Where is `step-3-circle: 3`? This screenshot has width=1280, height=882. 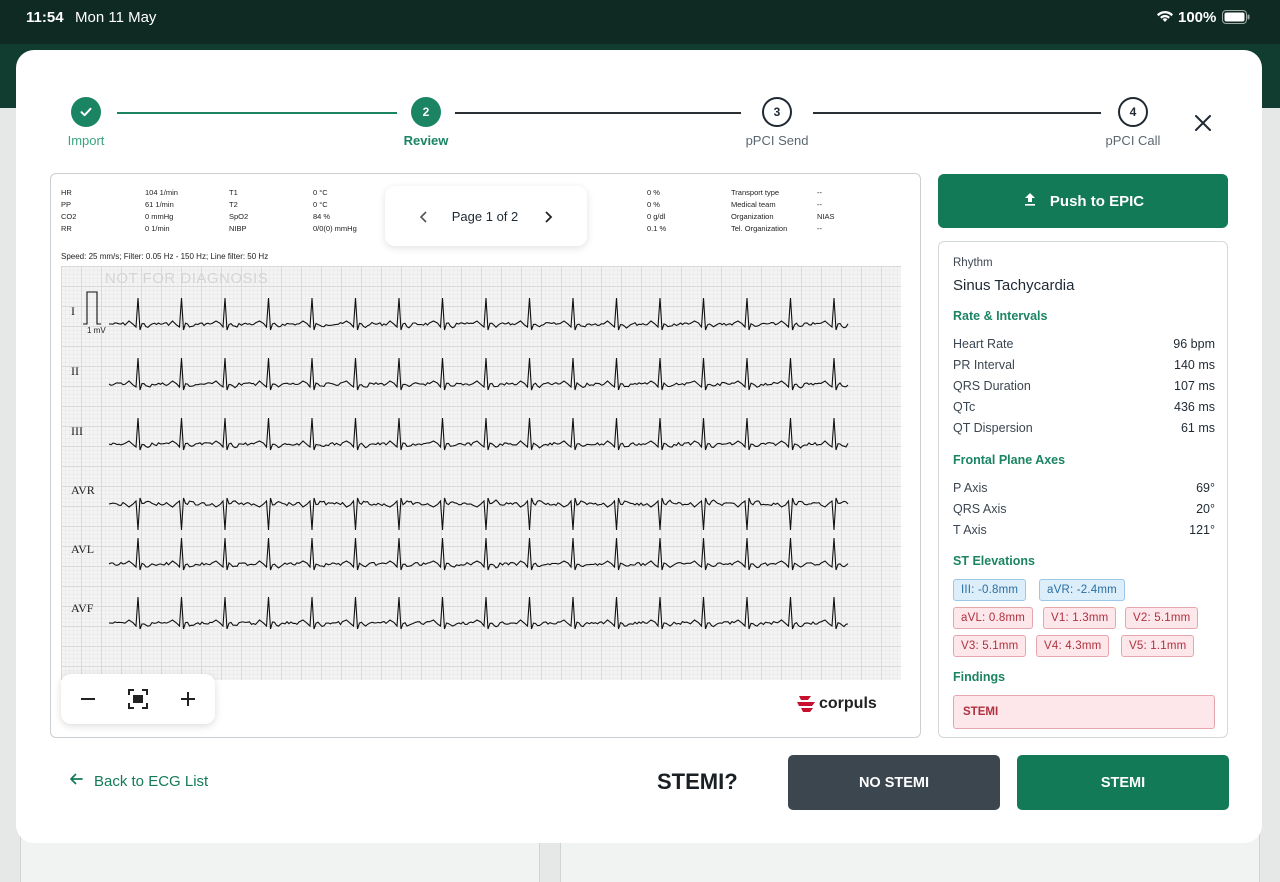
step-3-circle: 3 is located at coordinates (777, 112).